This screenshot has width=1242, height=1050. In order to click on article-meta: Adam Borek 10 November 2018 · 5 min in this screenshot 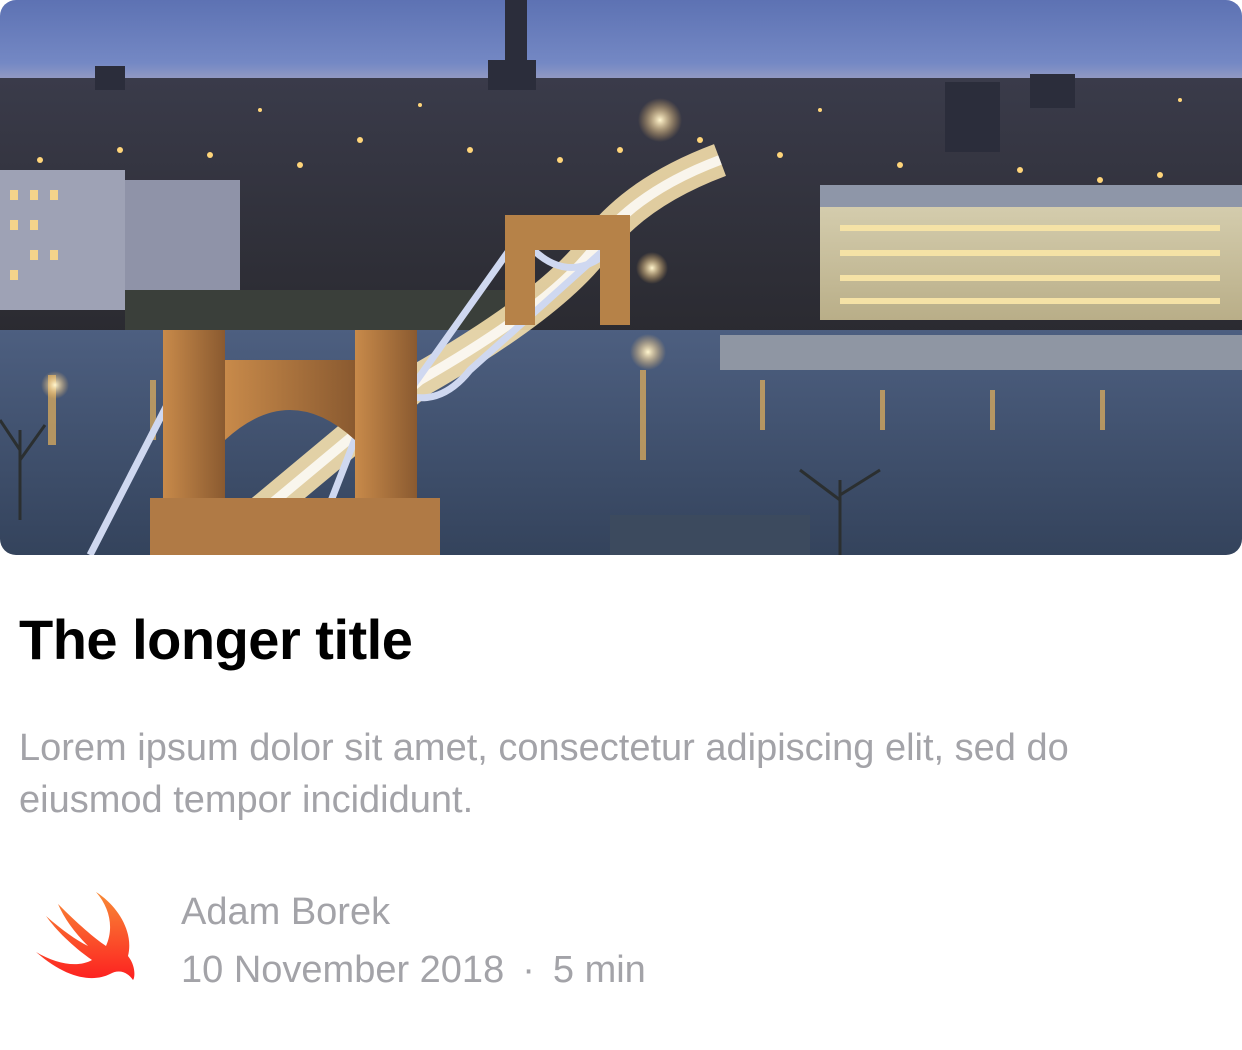, I will do `click(413, 941)`.